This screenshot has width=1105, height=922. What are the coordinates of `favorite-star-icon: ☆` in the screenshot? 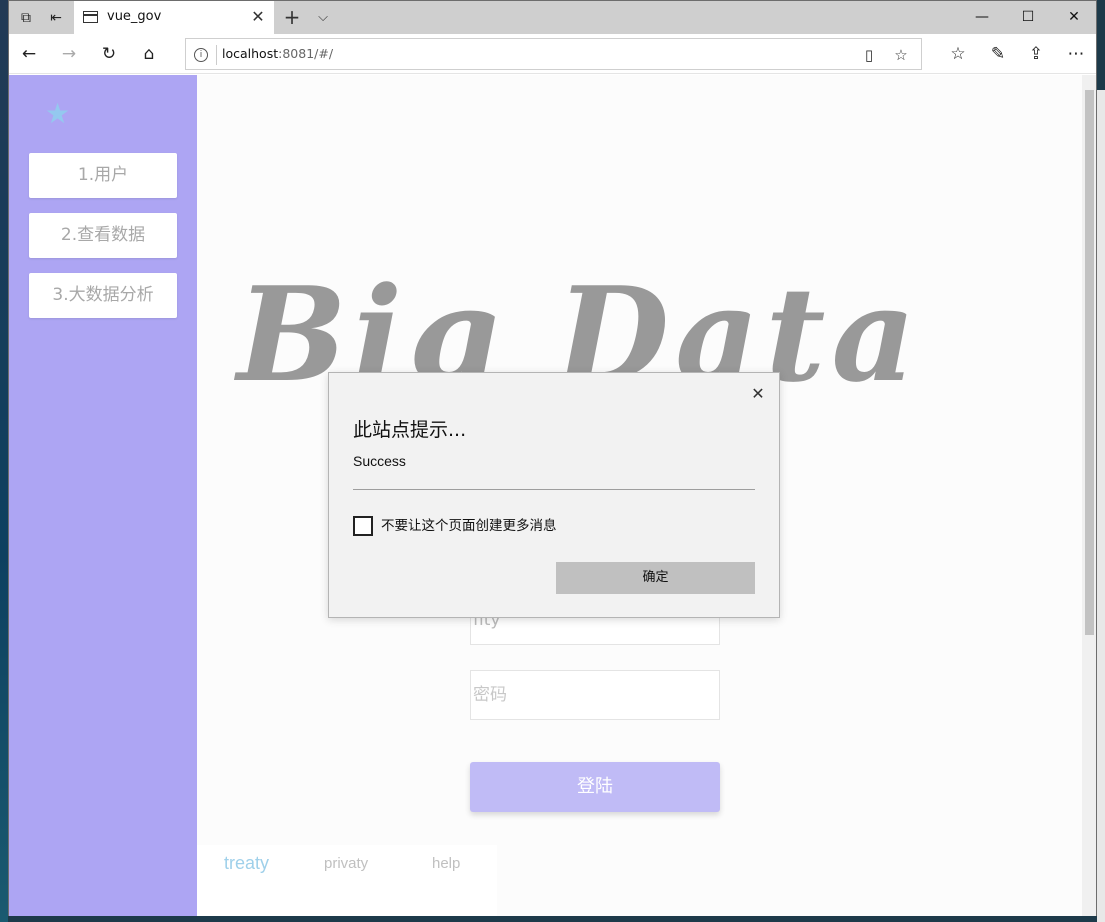 It's located at (901, 55).